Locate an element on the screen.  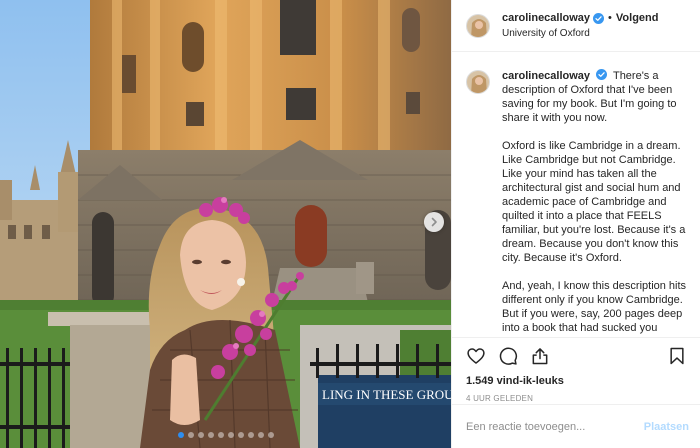
following-button: Volgend is located at coordinates (637, 18).